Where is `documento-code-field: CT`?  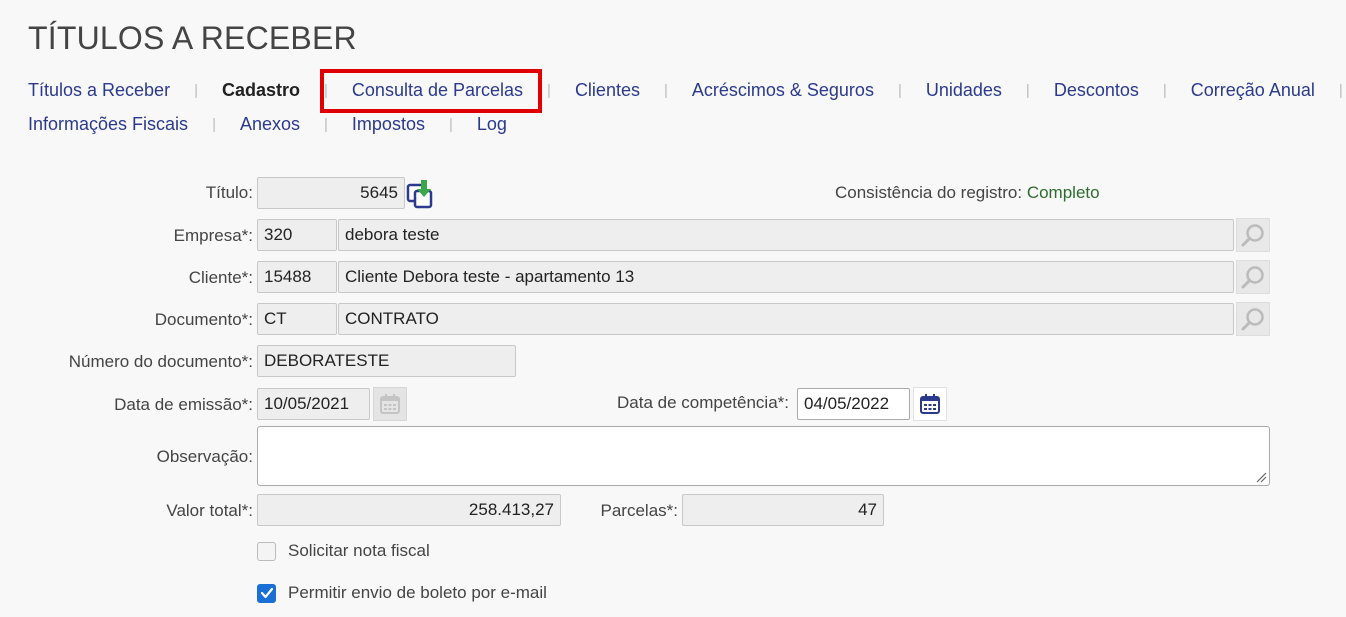 documento-code-field: CT is located at coordinates (297, 319).